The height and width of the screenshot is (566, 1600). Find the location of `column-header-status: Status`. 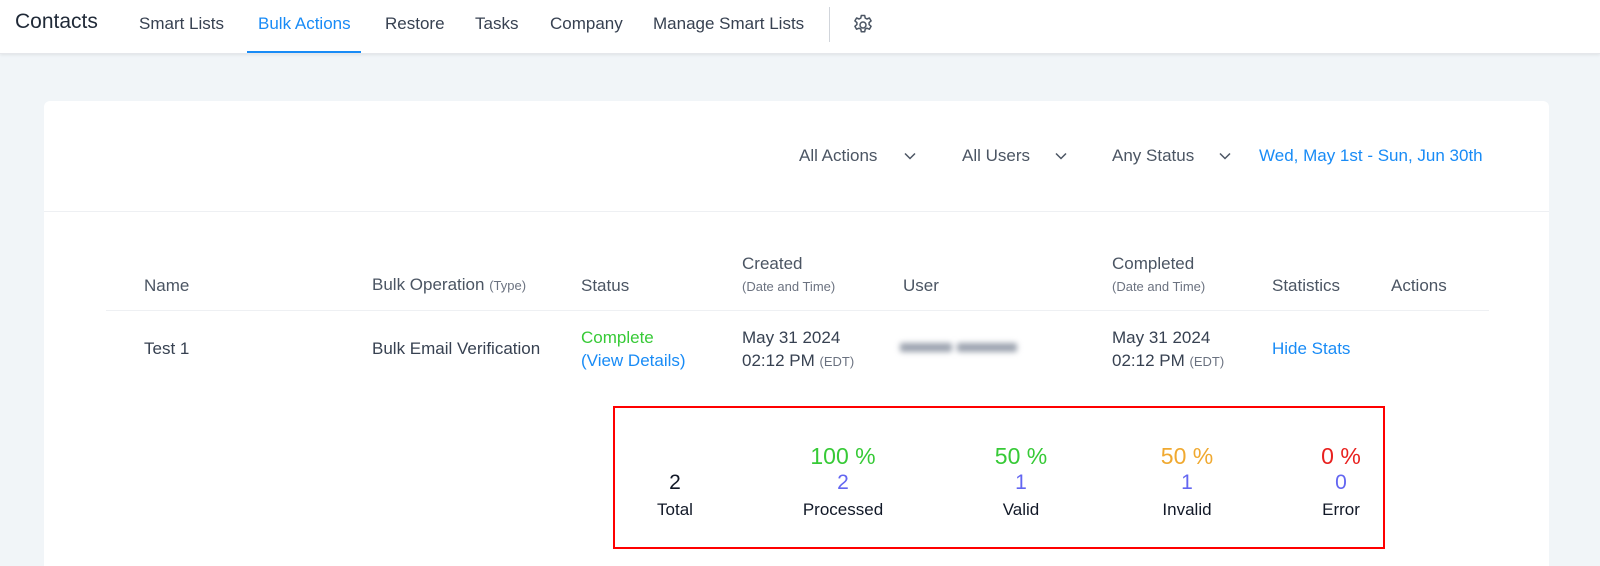

column-header-status: Status is located at coordinates (605, 285).